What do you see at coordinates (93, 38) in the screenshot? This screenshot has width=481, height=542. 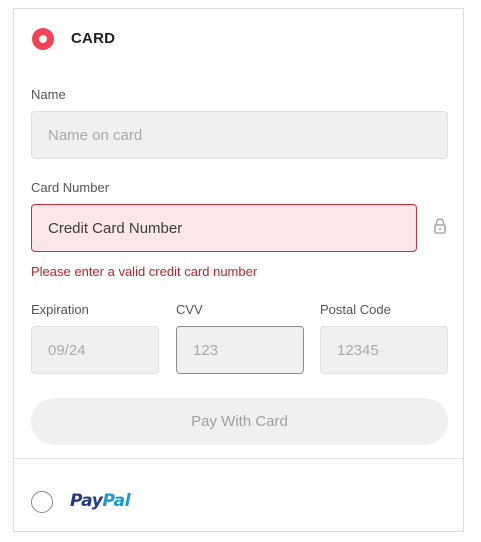 I see `card-section-title: CARD` at bounding box center [93, 38].